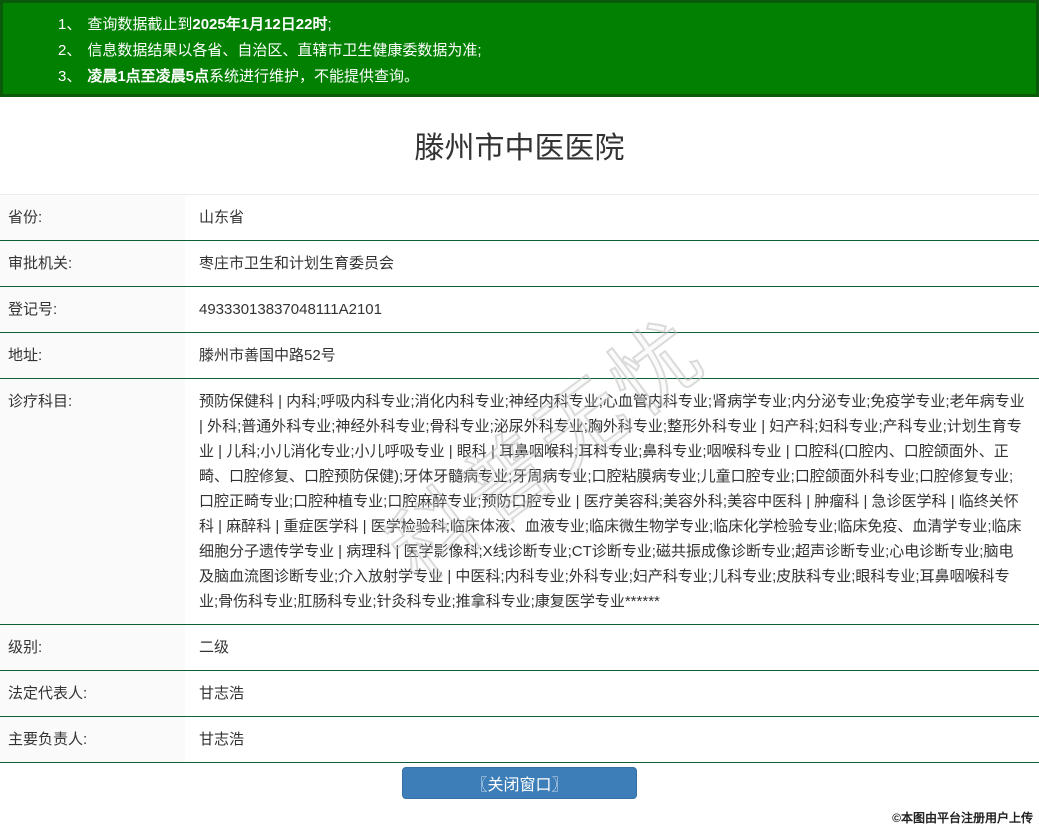 The width and height of the screenshot is (1039, 830). Describe the element at coordinates (148, 76) in the screenshot. I see `notice-text-bold: 凌晨1点至凌晨5点` at that location.